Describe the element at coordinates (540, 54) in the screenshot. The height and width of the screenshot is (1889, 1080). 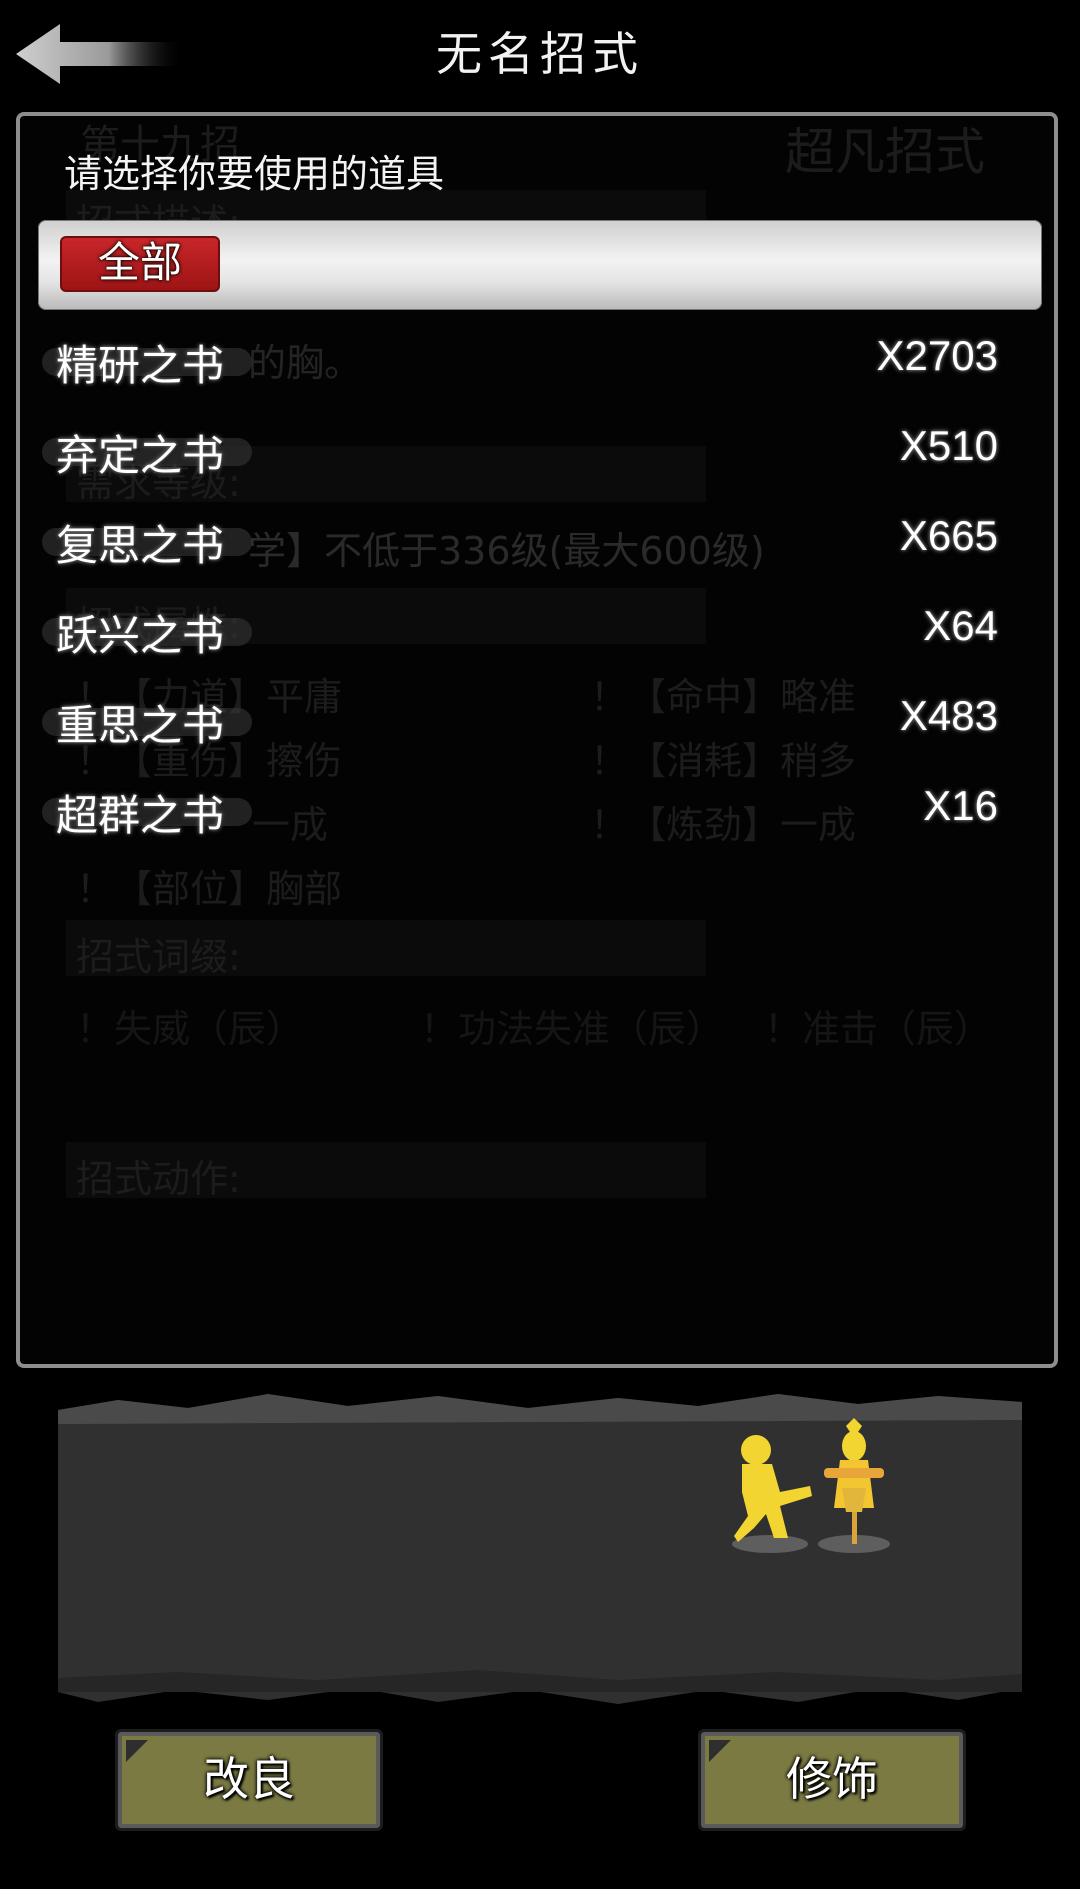
I see `page-title: 无名招式` at that location.